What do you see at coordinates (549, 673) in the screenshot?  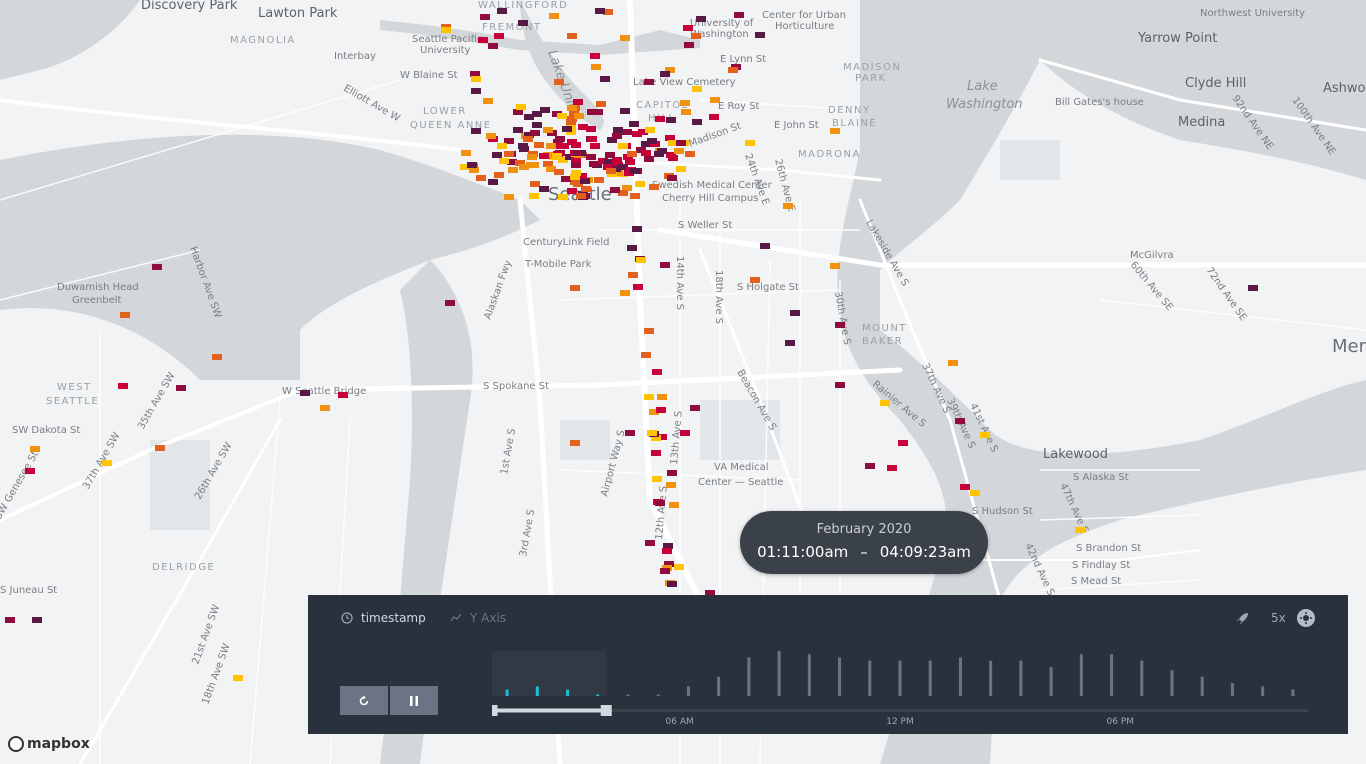 I see `selection-window` at bounding box center [549, 673].